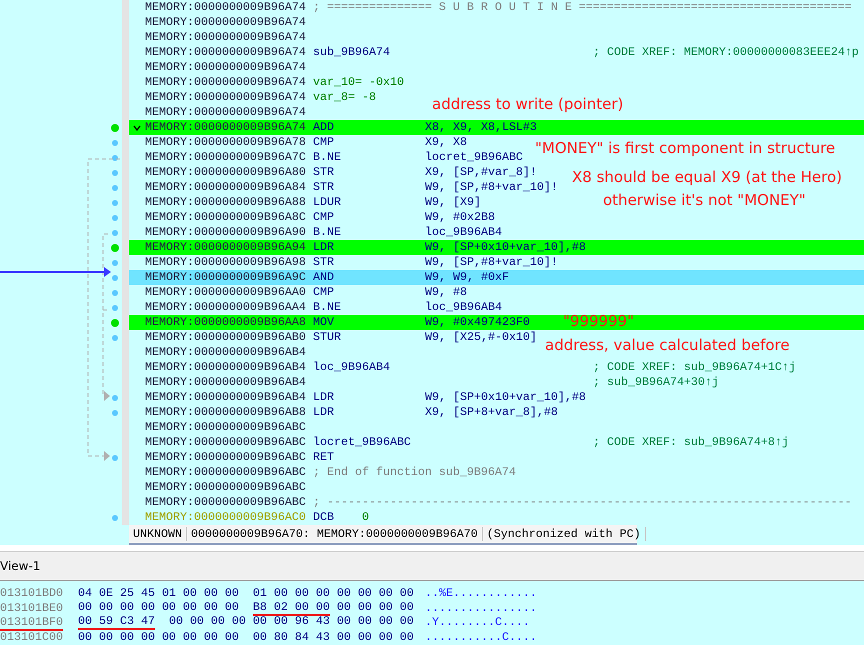 This screenshot has width=864, height=645. Describe the element at coordinates (365, 517) in the screenshot. I see `value: 0` at that location.